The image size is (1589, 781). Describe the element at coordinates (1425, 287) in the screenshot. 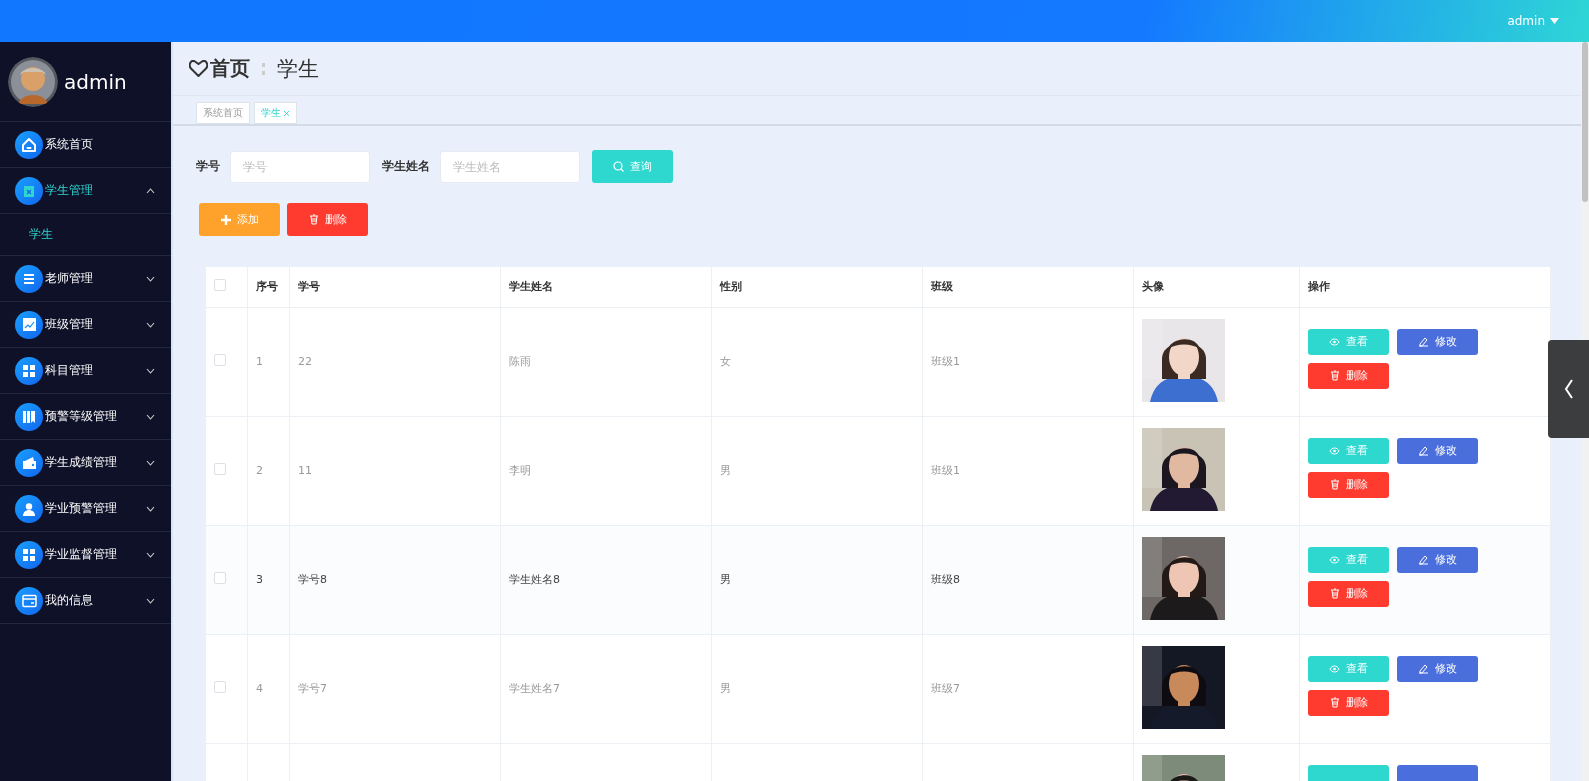

I see `column-header: 操作` at that location.